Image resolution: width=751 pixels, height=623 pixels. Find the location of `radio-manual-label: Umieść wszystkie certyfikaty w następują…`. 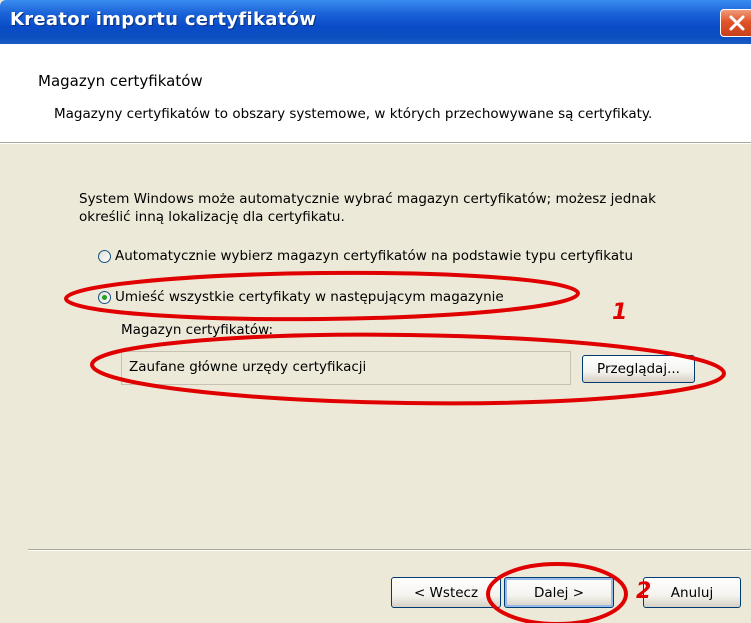

radio-manual-label: Umieść wszystkie certyfikaty w następują… is located at coordinates (309, 297).